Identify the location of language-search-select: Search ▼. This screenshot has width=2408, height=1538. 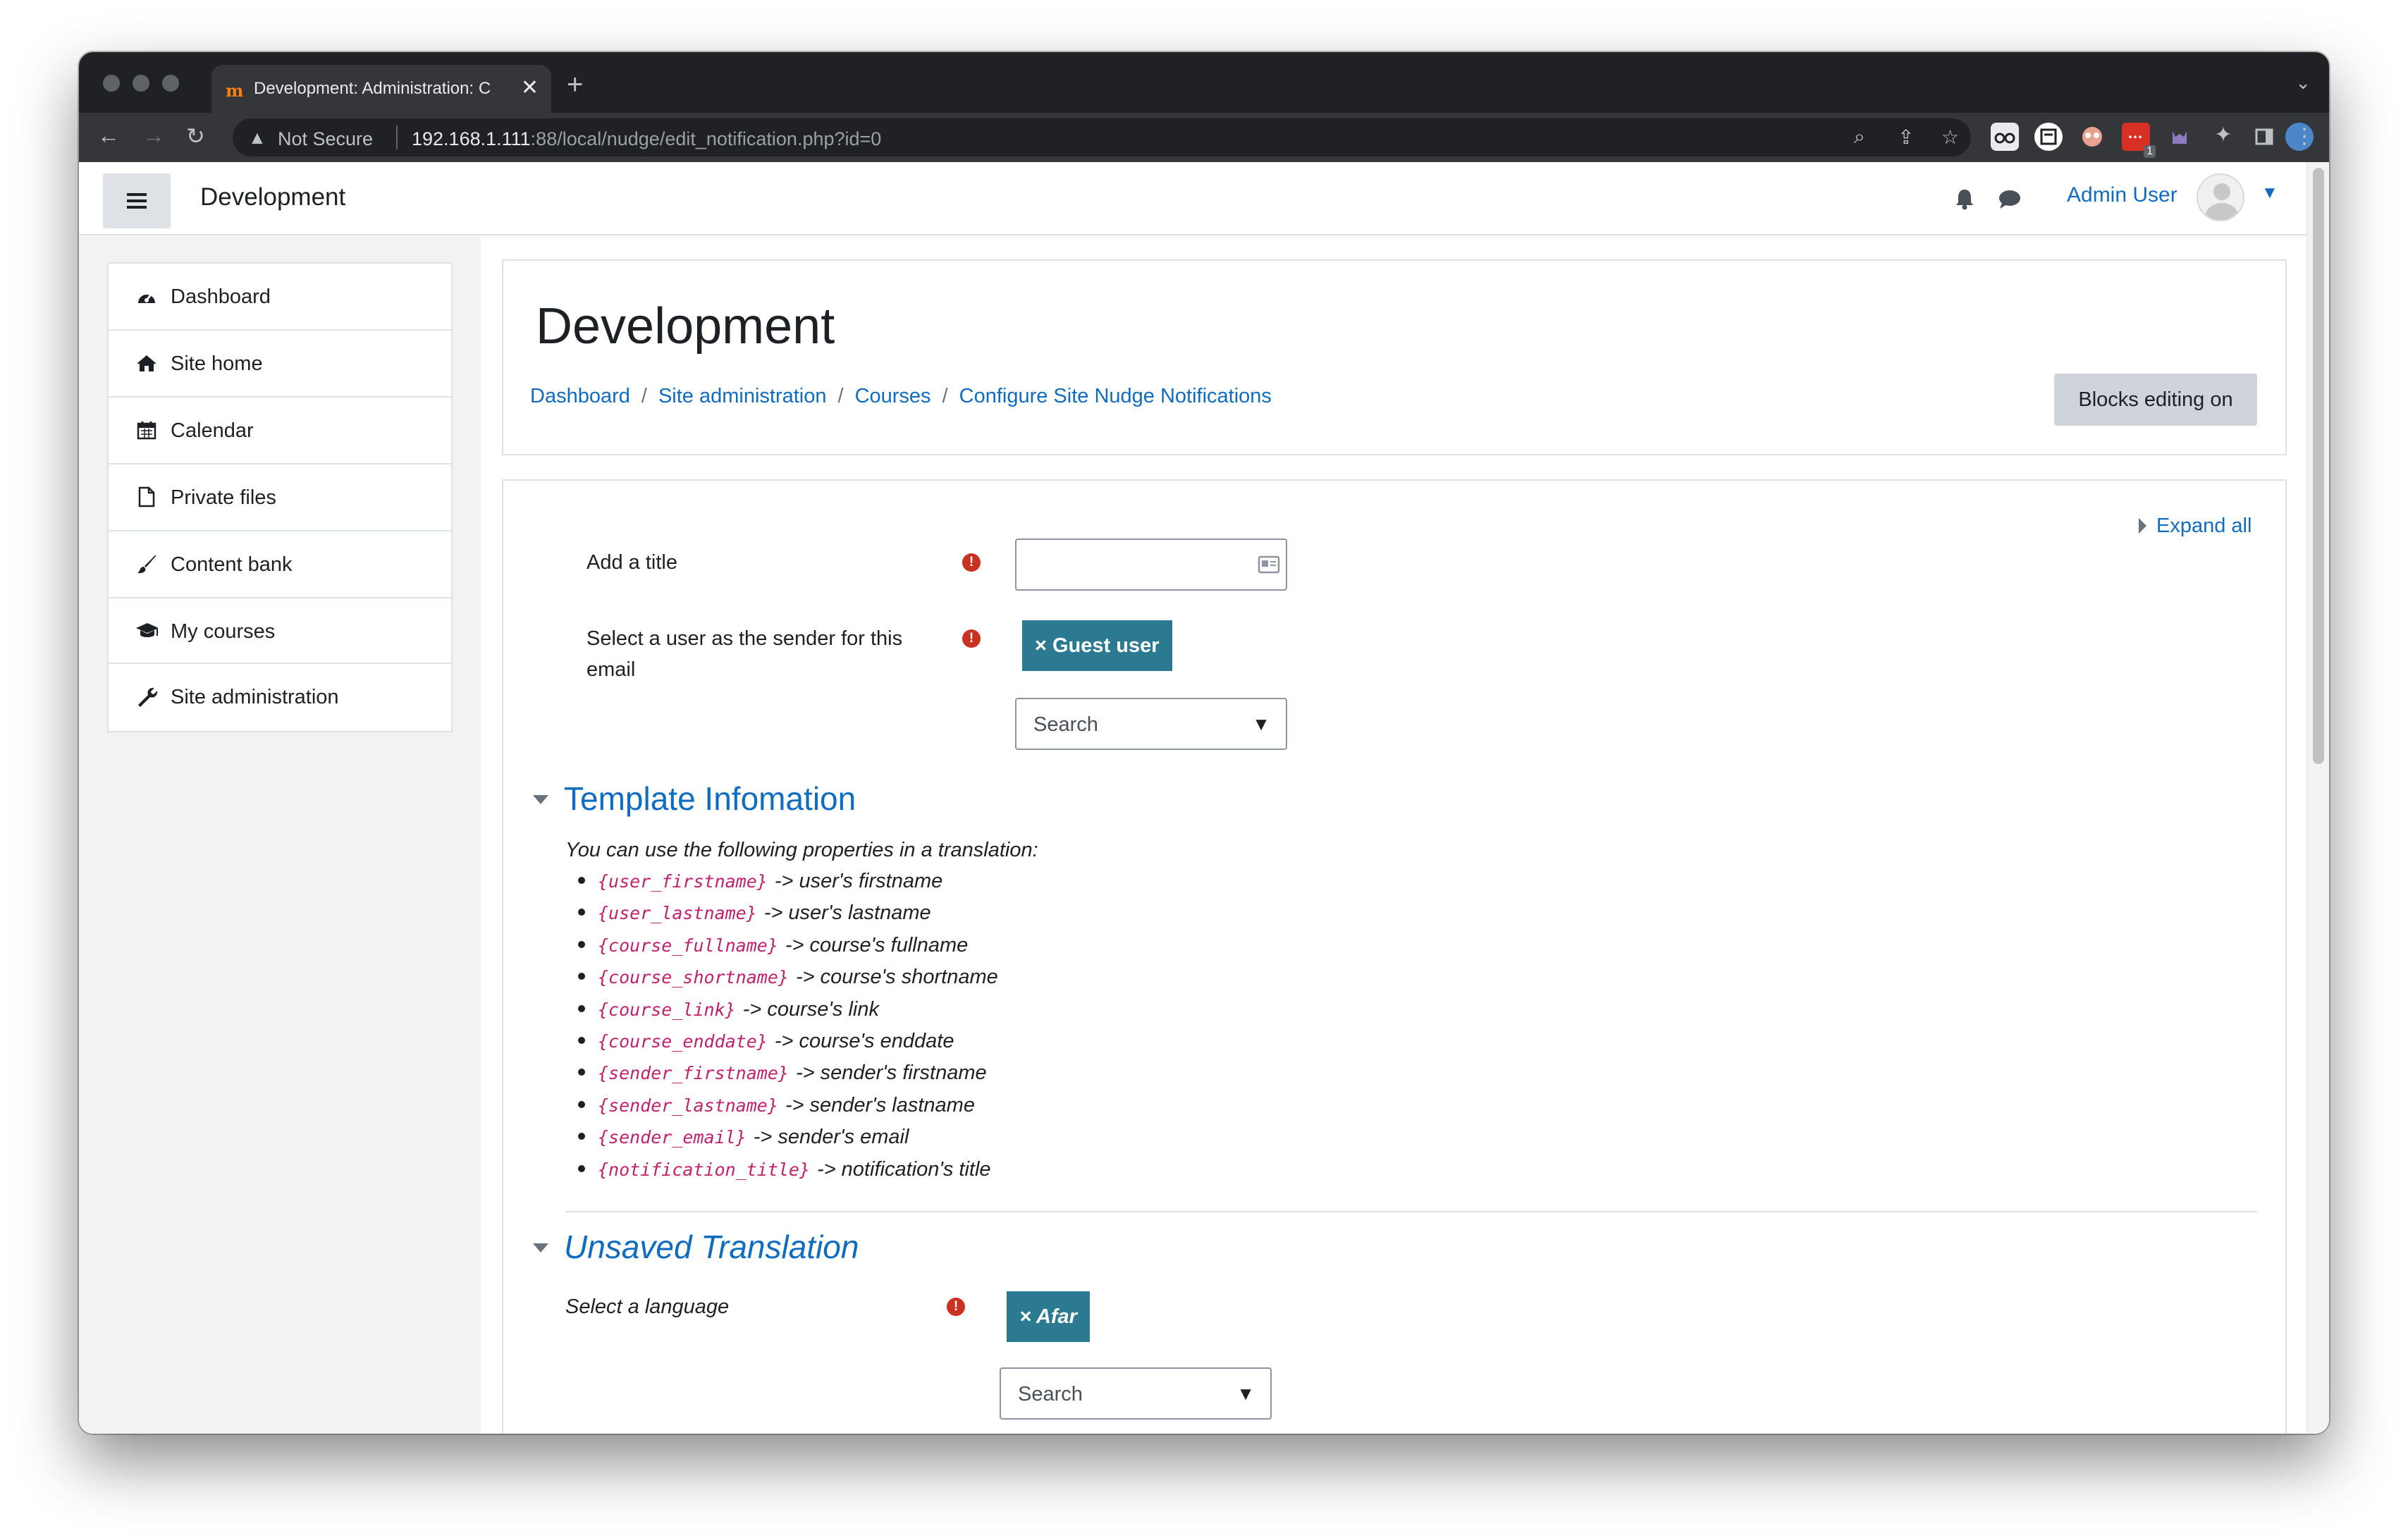
(1136, 1393).